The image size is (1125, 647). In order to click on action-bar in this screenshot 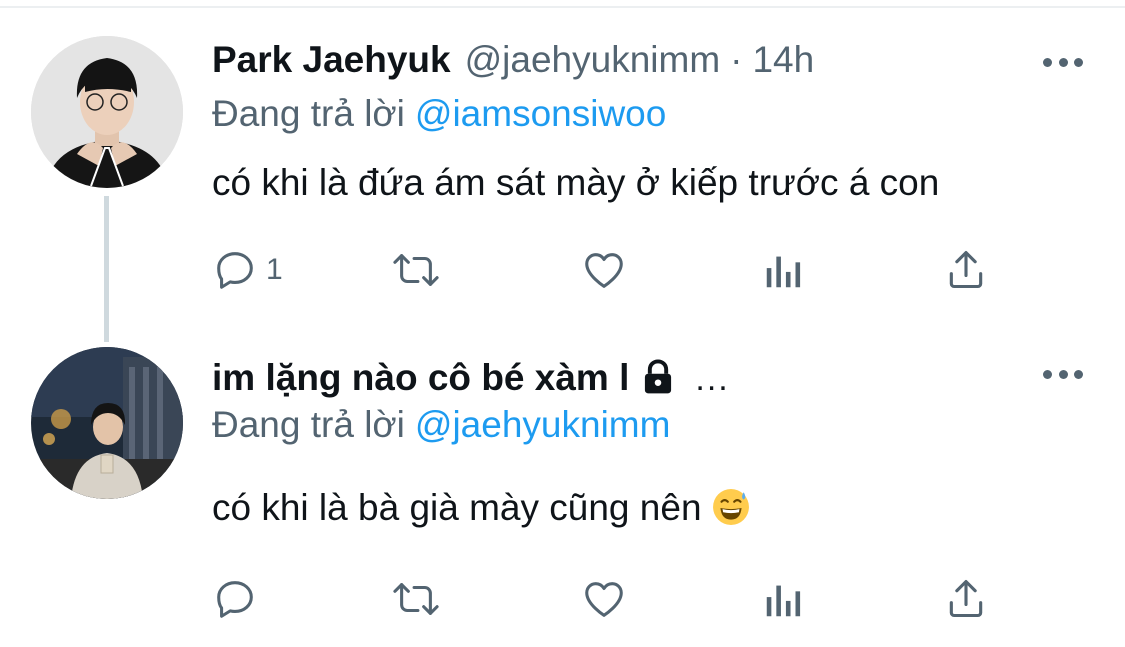, I will do `click(602, 599)`.